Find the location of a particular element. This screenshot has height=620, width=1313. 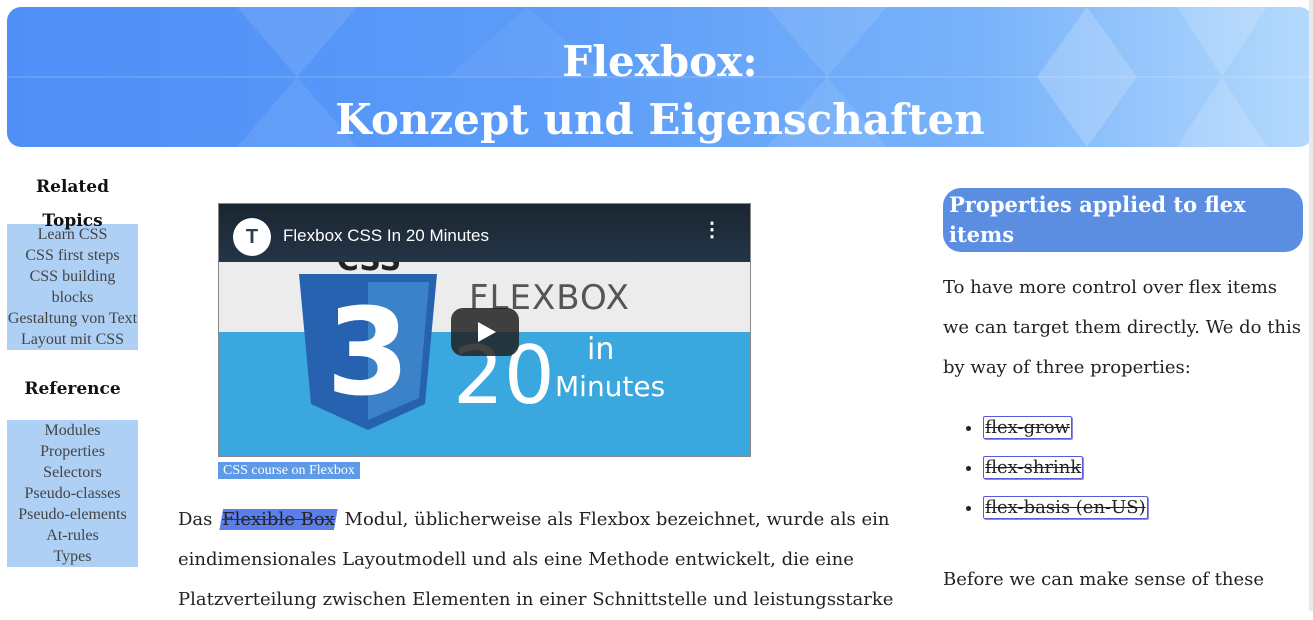

sidebar-link-at-rules: At-rules is located at coordinates (72, 535).